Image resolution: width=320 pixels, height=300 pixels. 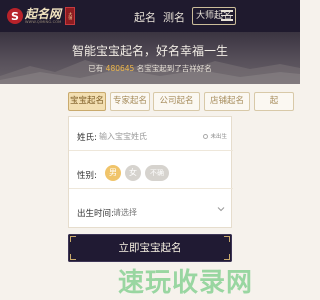 I want to click on submit-label: 立即宝宝起名, so click(x=150, y=248).